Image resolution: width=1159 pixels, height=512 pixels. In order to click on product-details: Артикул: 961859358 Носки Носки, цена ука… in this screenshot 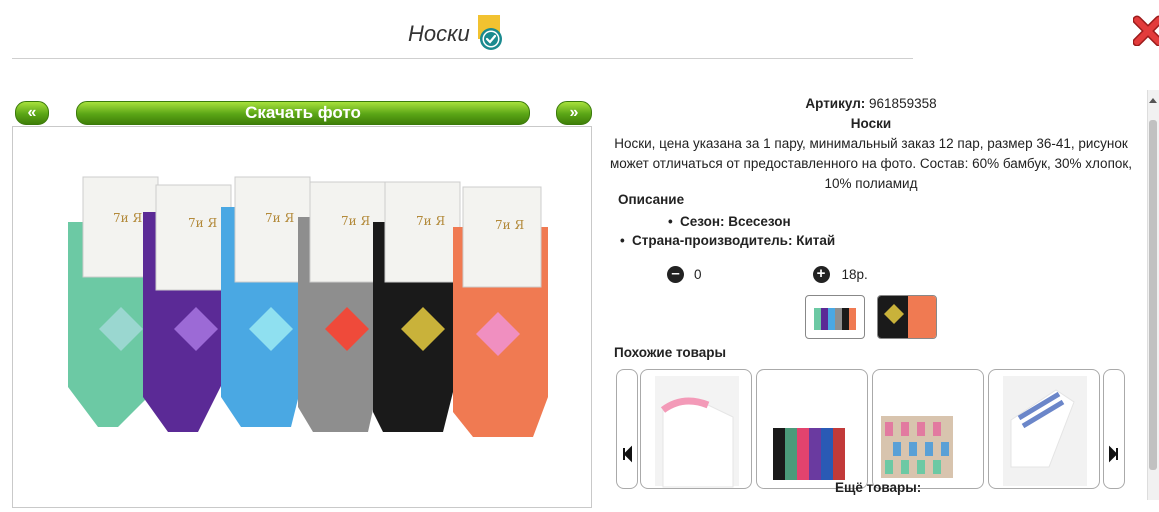, I will do `click(871, 144)`.